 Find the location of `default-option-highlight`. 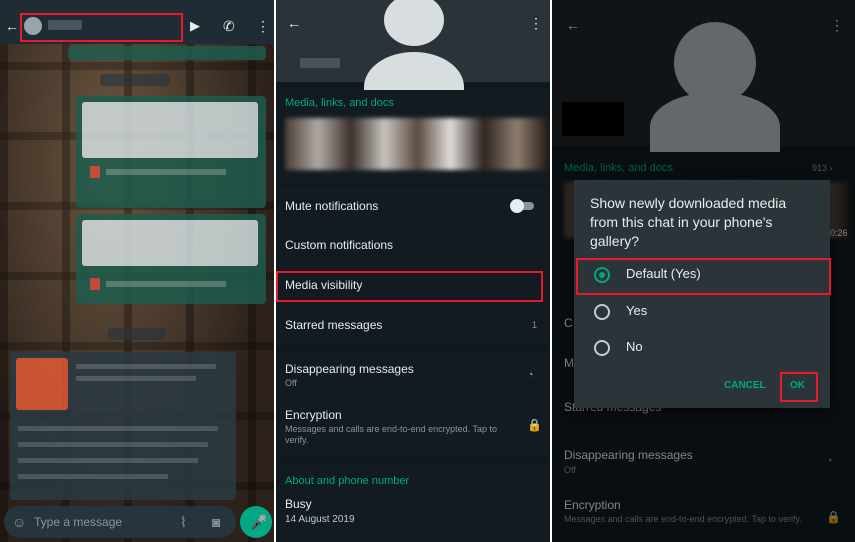

default-option-highlight is located at coordinates (703, 276).